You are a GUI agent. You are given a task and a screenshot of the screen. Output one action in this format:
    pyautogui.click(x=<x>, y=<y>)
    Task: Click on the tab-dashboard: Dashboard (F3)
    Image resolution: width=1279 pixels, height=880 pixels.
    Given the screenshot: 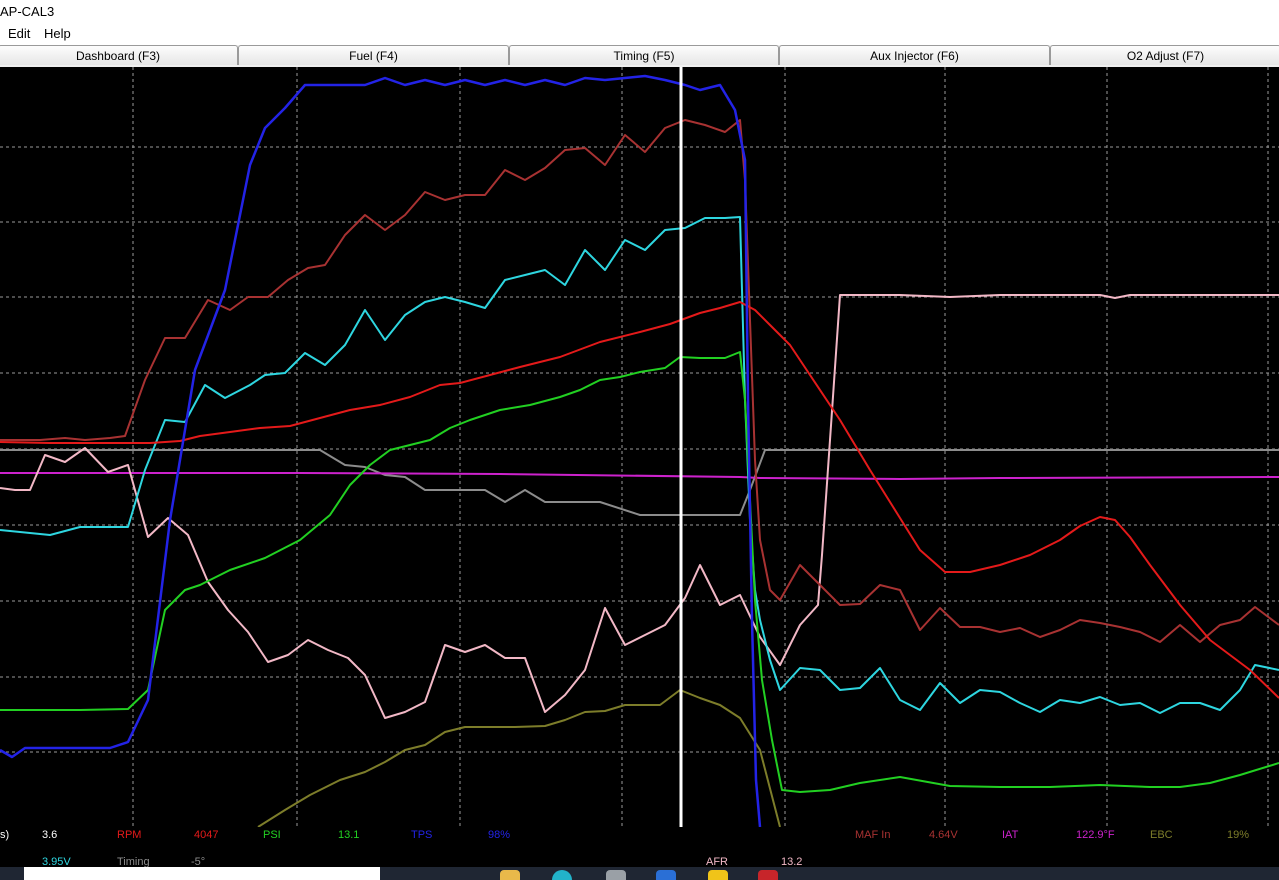 What is the action you would take?
    pyautogui.click(x=119, y=55)
    